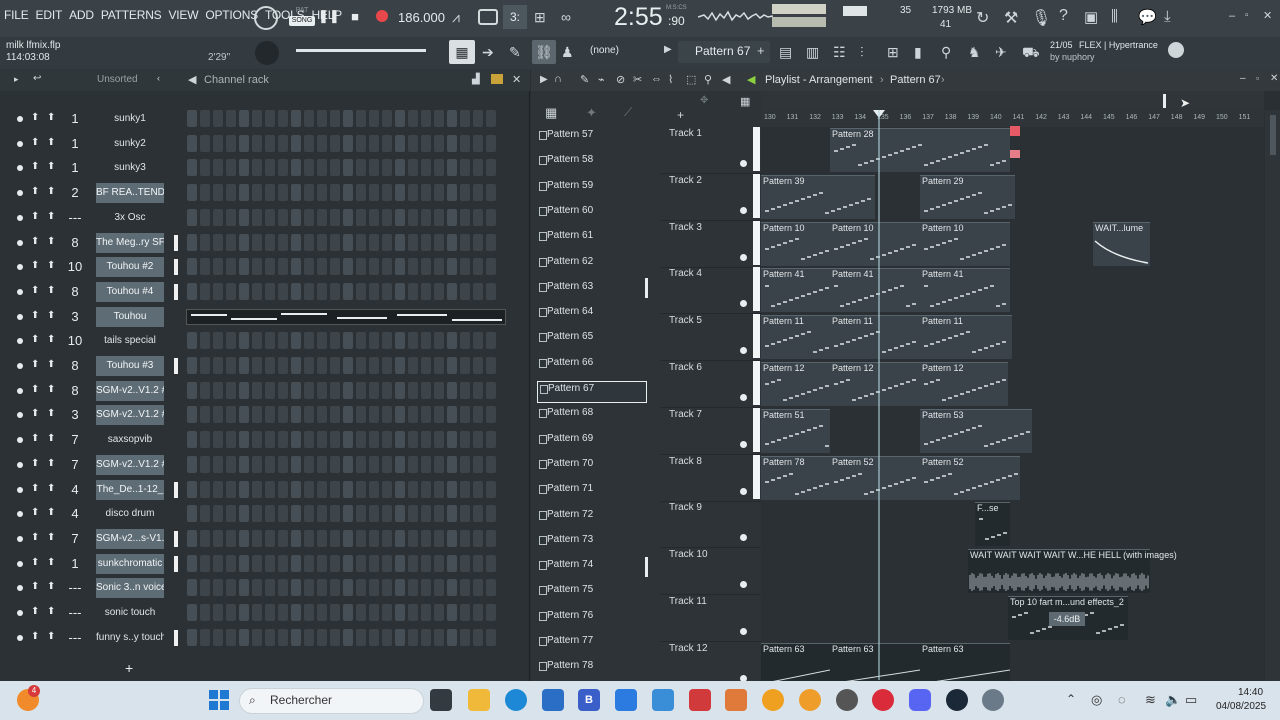 This screenshot has width=1280, height=720. Describe the element at coordinates (795, 243) in the screenshot. I see `arrangement-clip: Pattern 10` at that location.